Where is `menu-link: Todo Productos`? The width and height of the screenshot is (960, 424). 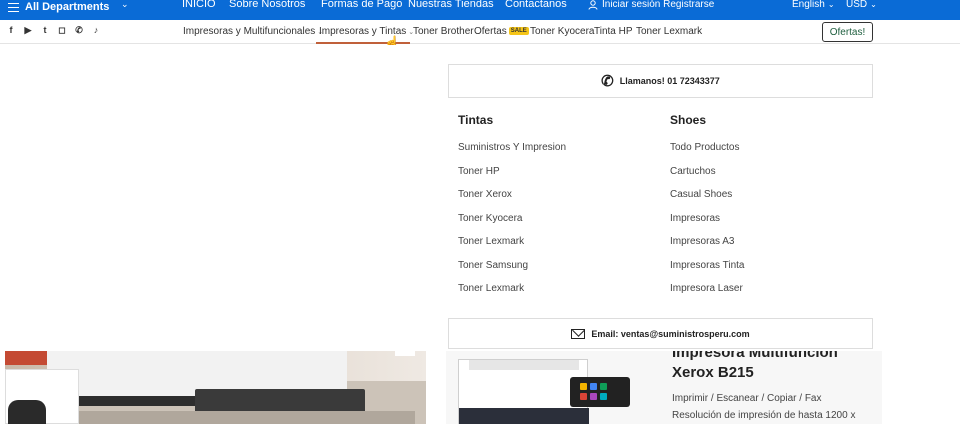
menu-link: Todo Productos is located at coordinates (707, 154).